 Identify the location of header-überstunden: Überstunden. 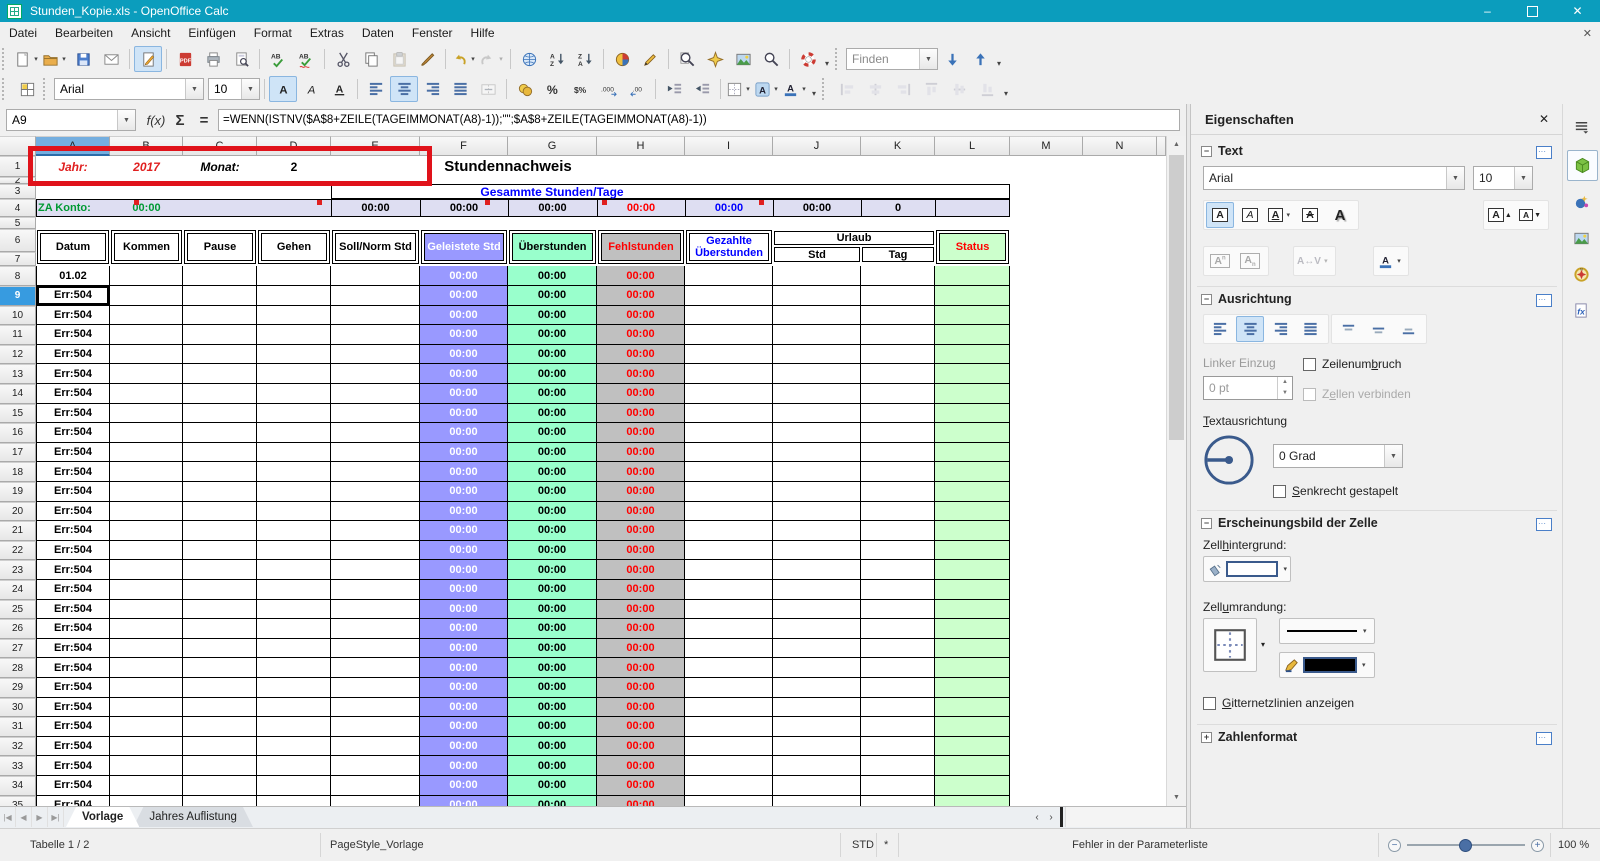
(552, 247).